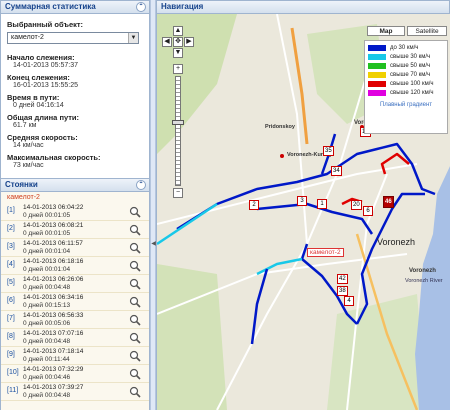 The width and height of the screenshot is (450, 410). What do you see at coordinates (25, 125) in the screenshot?
I see `total-distance-value: 61.7 км` at bounding box center [25, 125].